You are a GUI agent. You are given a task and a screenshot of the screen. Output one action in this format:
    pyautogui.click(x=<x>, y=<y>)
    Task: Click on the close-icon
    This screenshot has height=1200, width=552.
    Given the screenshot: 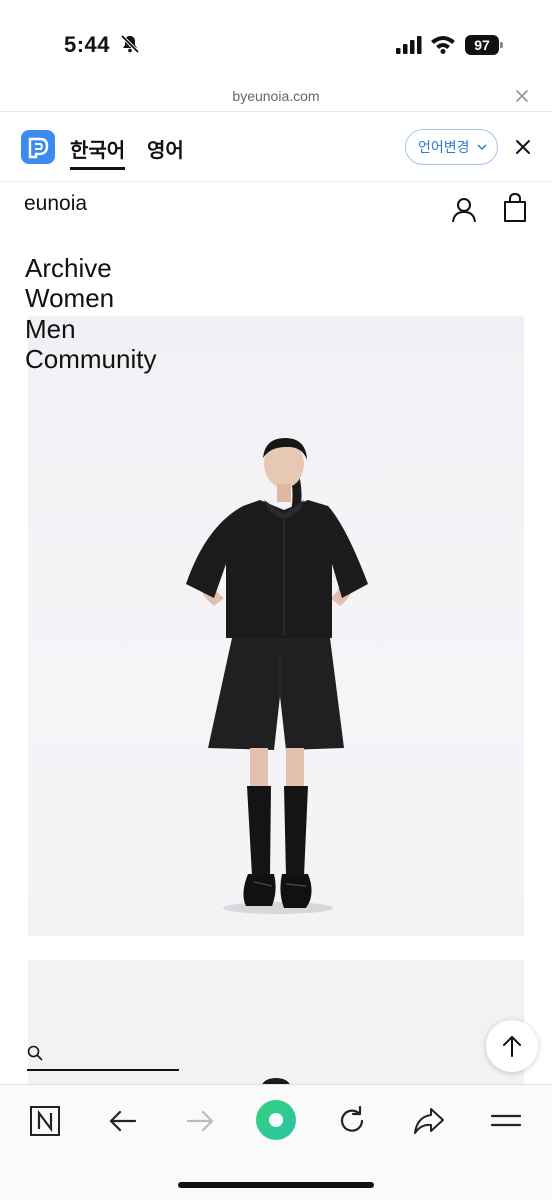 What is the action you would take?
    pyautogui.click(x=522, y=96)
    